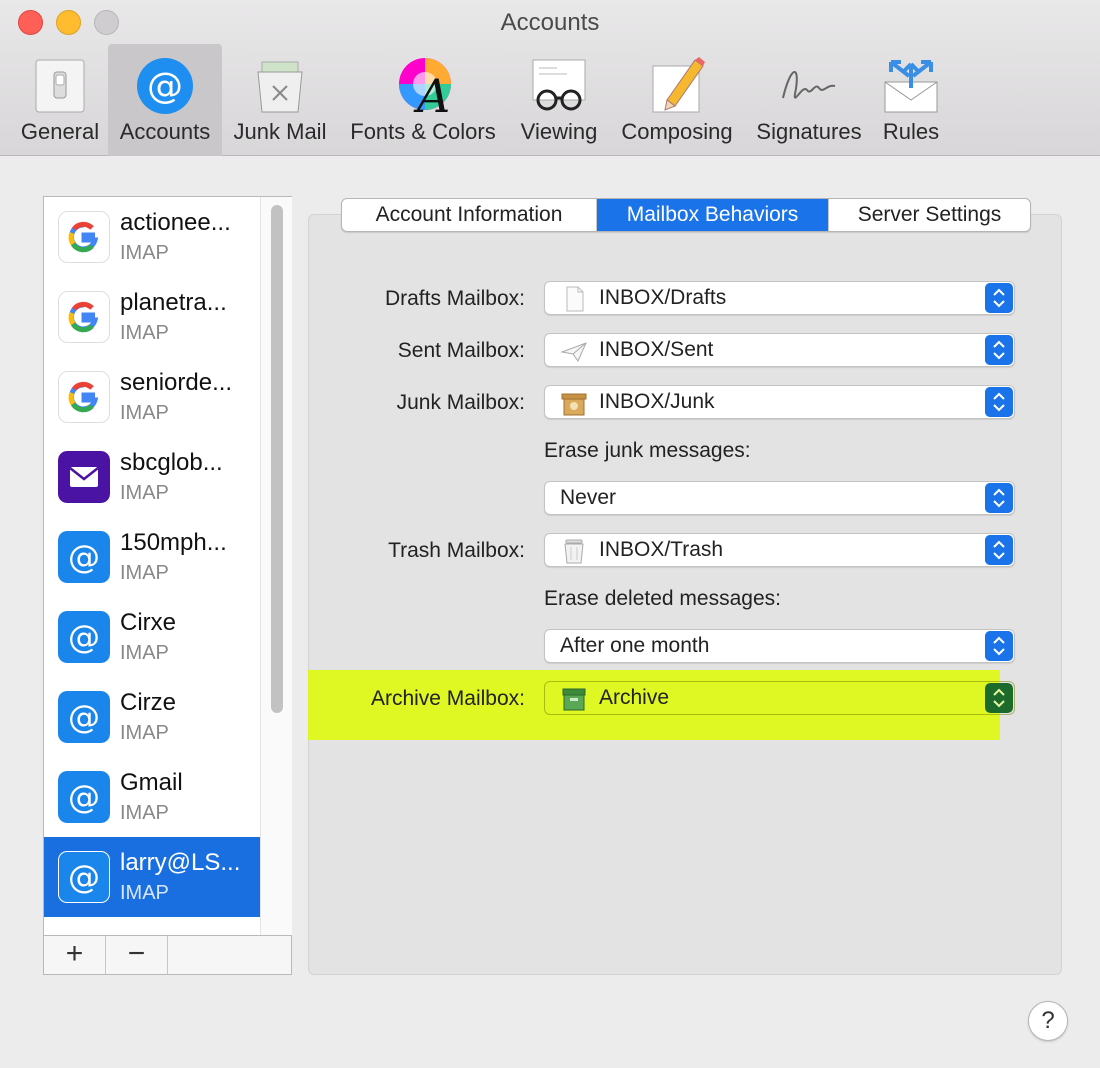  Describe the element at coordinates (152, 557) in the screenshot. I see `account-row-150mph: @ 150mph... IMAP` at that location.